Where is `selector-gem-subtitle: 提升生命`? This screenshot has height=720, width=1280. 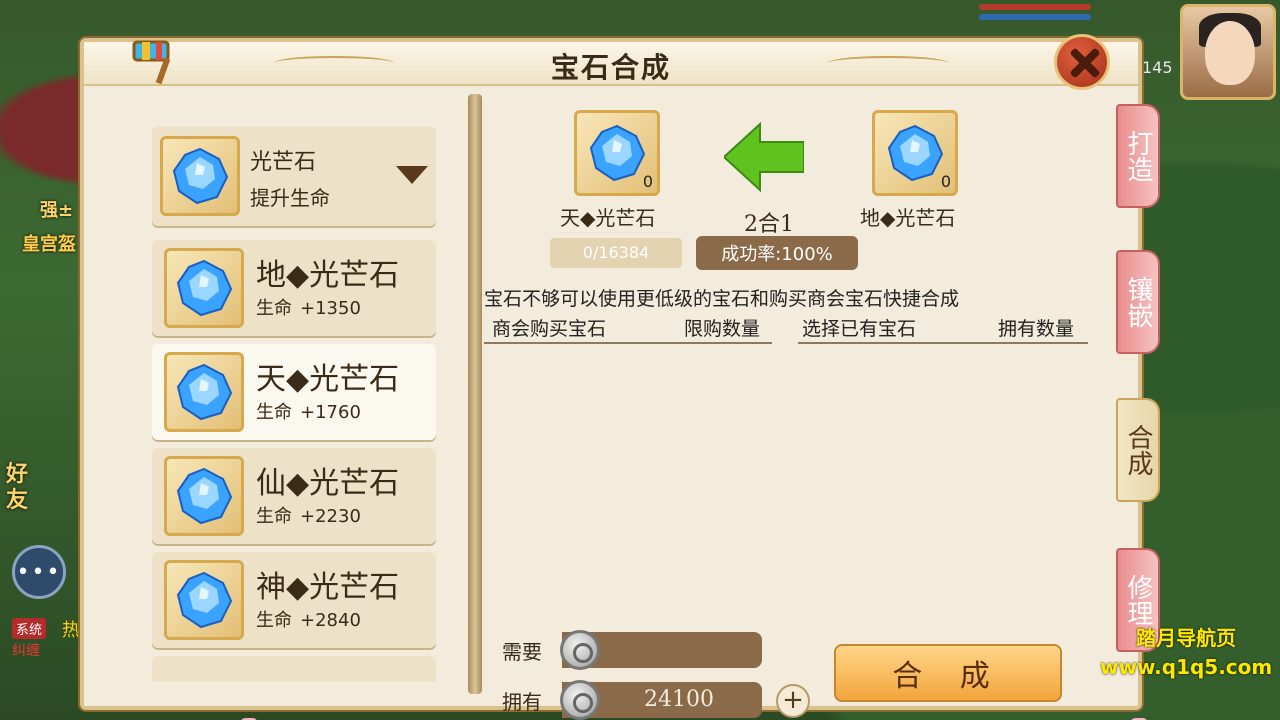
selector-gem-subtitle: 提升生命 is located at coordinates (290, 198).